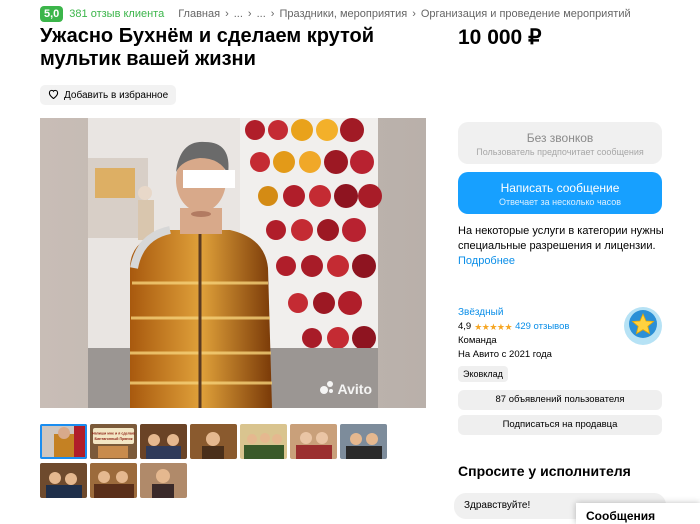 The width and height of the screenshot is (700, 524). I want to click on seller-name: Звёздный, so click(538, 313).